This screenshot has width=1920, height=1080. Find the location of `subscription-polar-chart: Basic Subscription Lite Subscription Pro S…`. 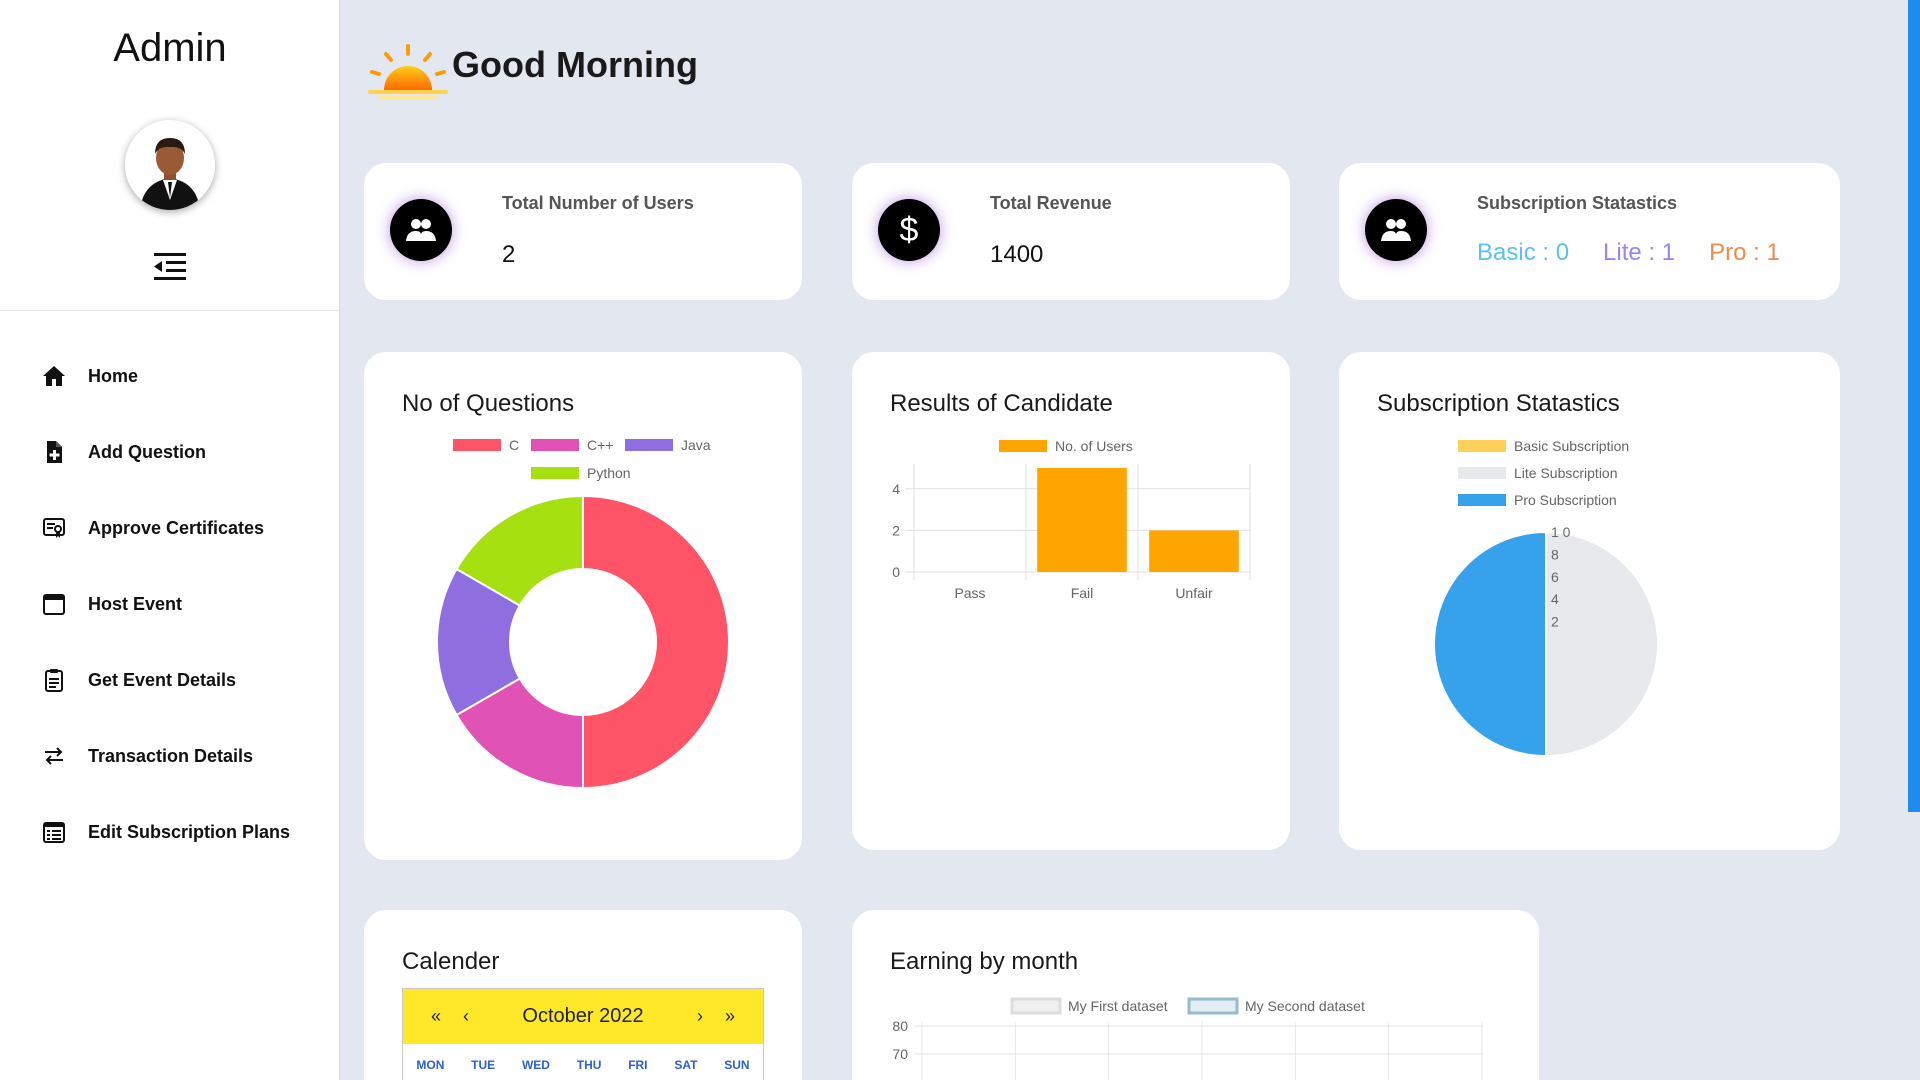

subscription-polar-chart: Basic Subscription Lite Subscription Pro S… is located at coordinates (1546, 598).